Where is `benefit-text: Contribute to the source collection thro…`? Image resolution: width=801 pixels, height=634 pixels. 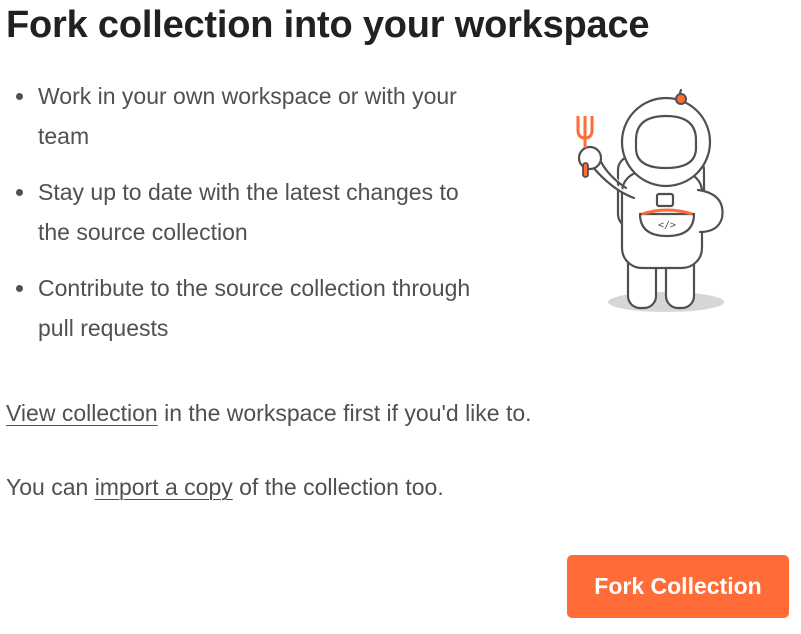
benefit-text: Contribute to the source collection thro… is located at coordinates (254, 308).